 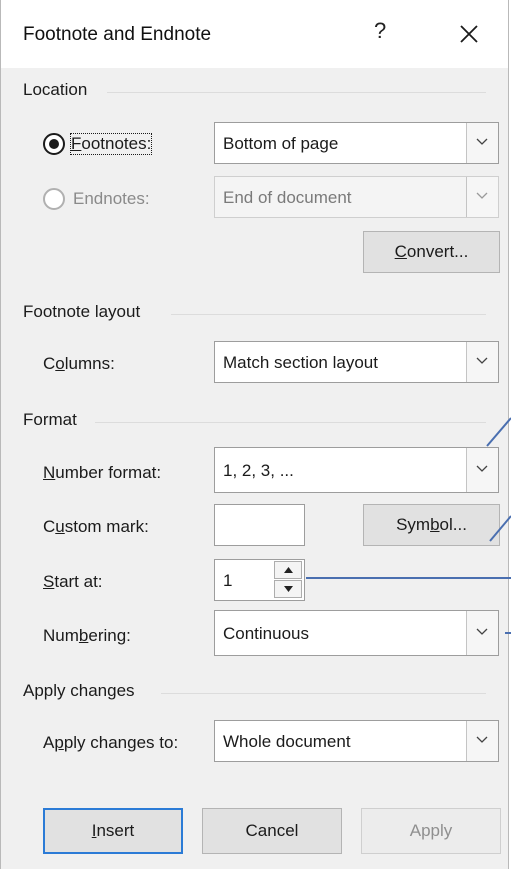 What do you see at coordinates (500, 528) in the screenshot?
I see `callout-line-symbol` at bounding box center [500, 528].